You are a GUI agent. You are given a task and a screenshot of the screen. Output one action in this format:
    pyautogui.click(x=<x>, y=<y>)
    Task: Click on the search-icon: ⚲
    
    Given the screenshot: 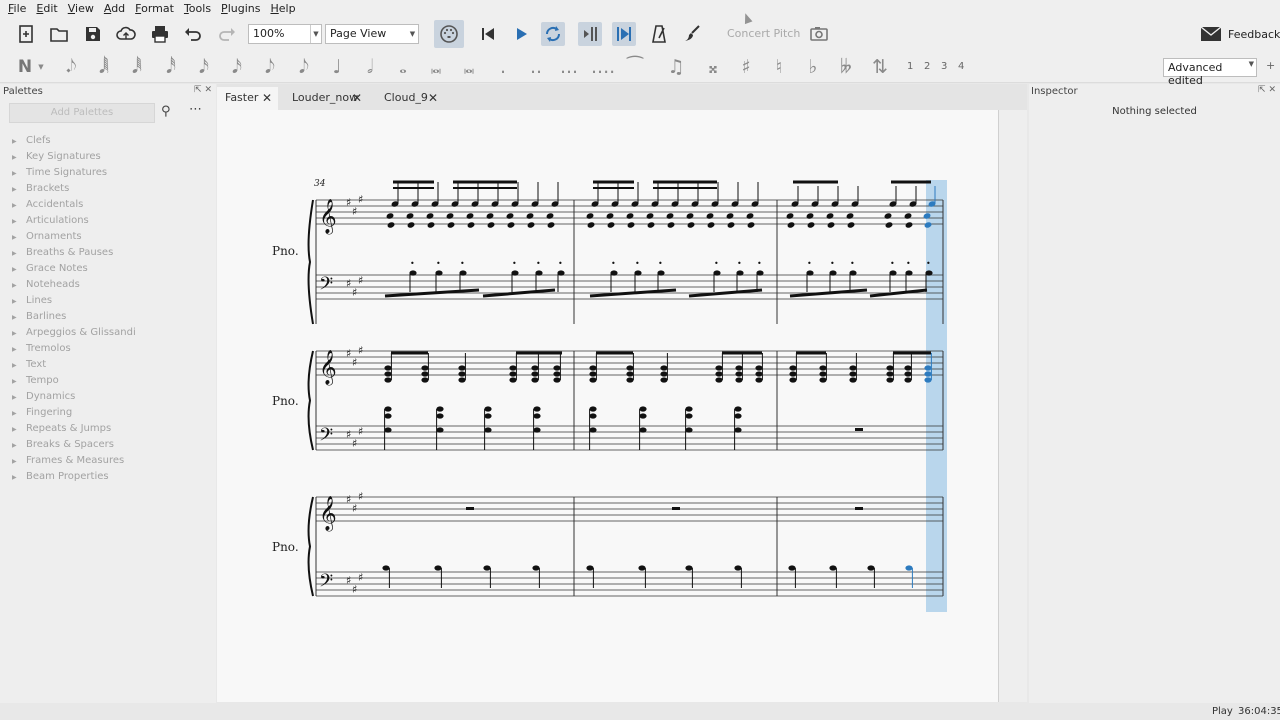 What is the action you would take?
    pyautogui.click(x=166, y=111)
    